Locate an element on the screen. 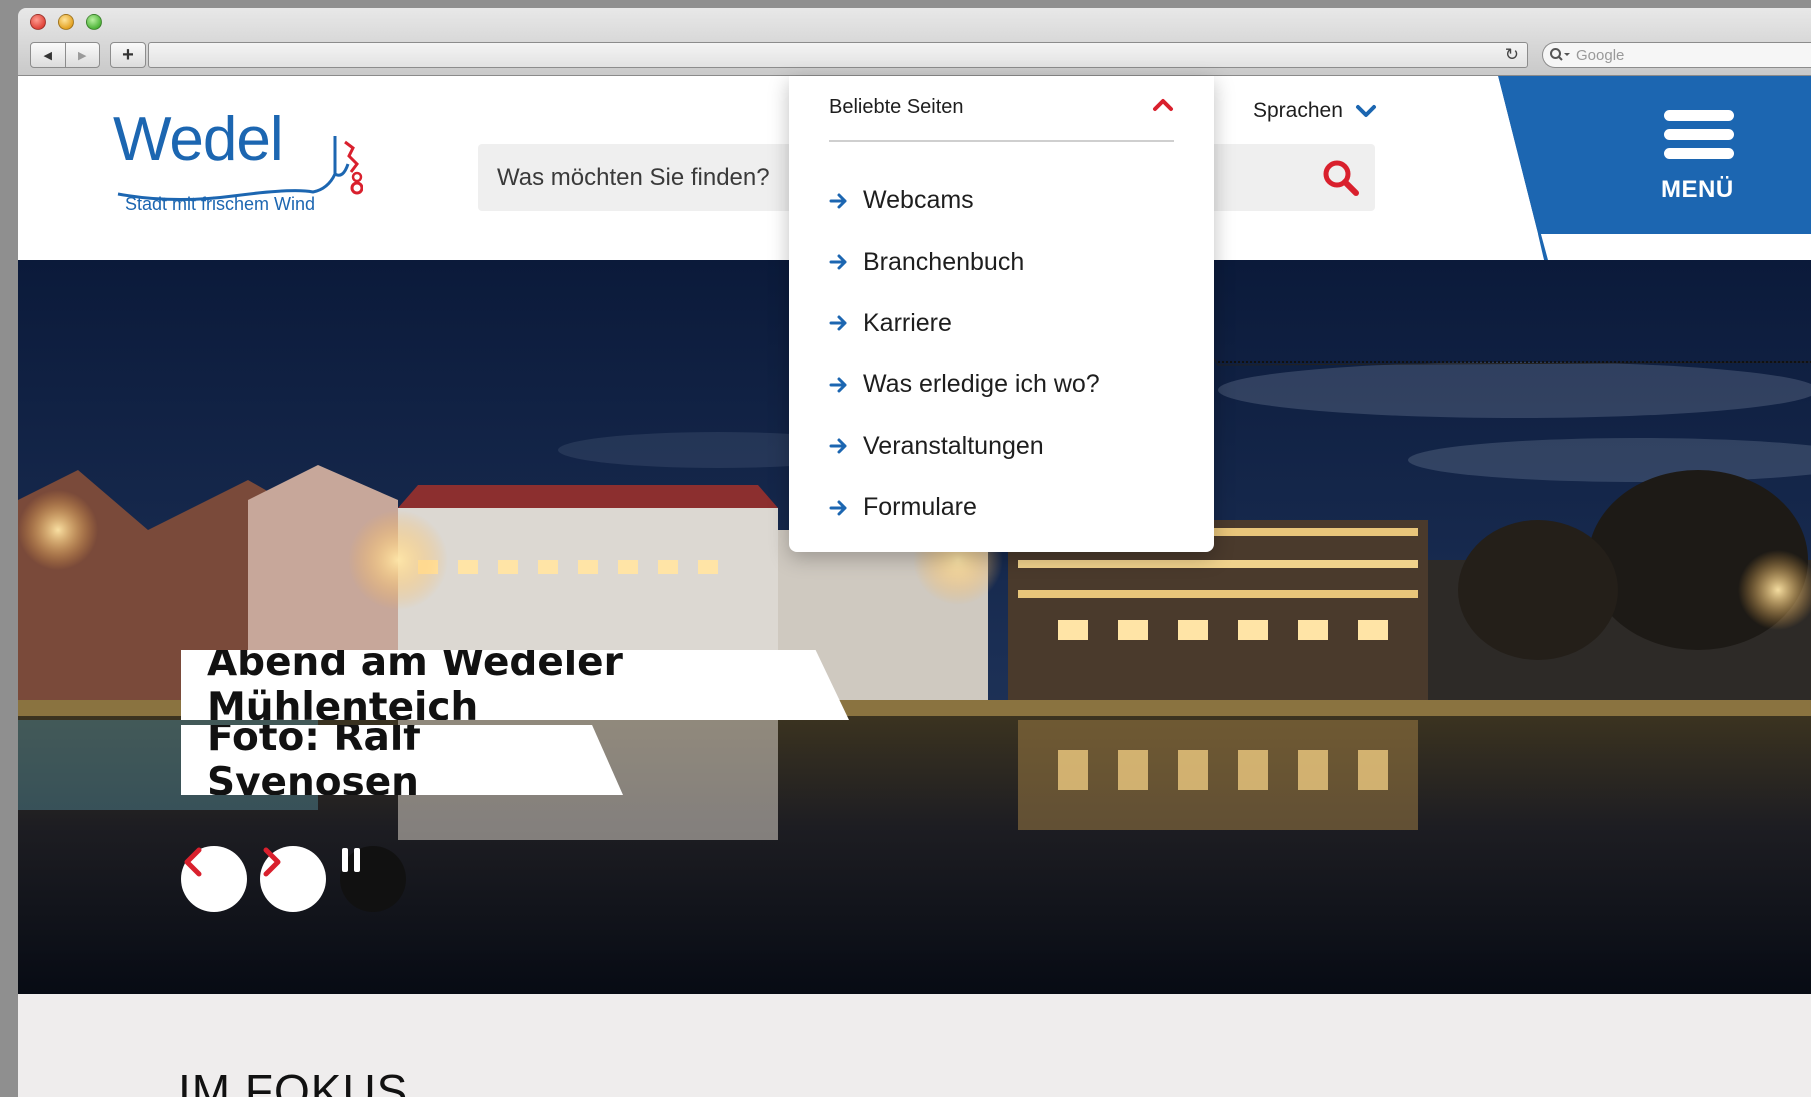  hamburger-icon is located at coordinates (1699, 138).